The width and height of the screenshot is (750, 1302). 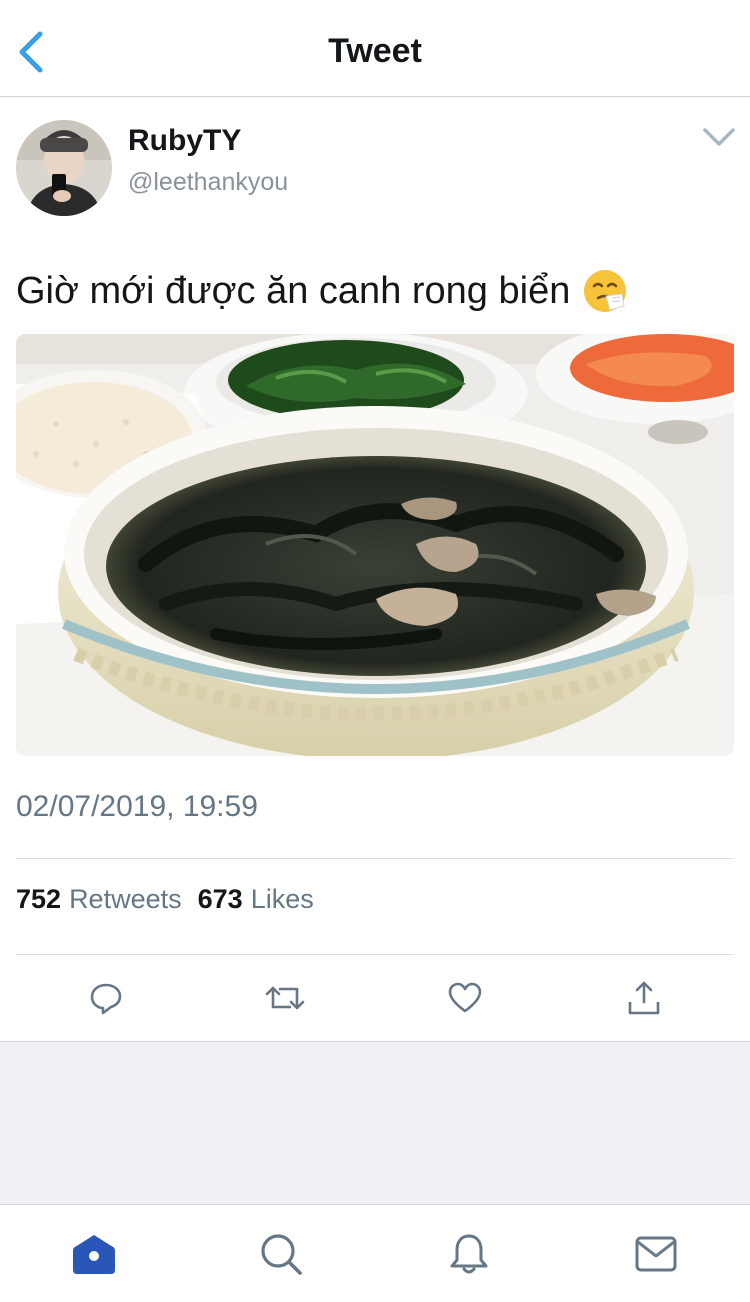 I want to click on chevron-down-icon, so click(x=719, y=137).